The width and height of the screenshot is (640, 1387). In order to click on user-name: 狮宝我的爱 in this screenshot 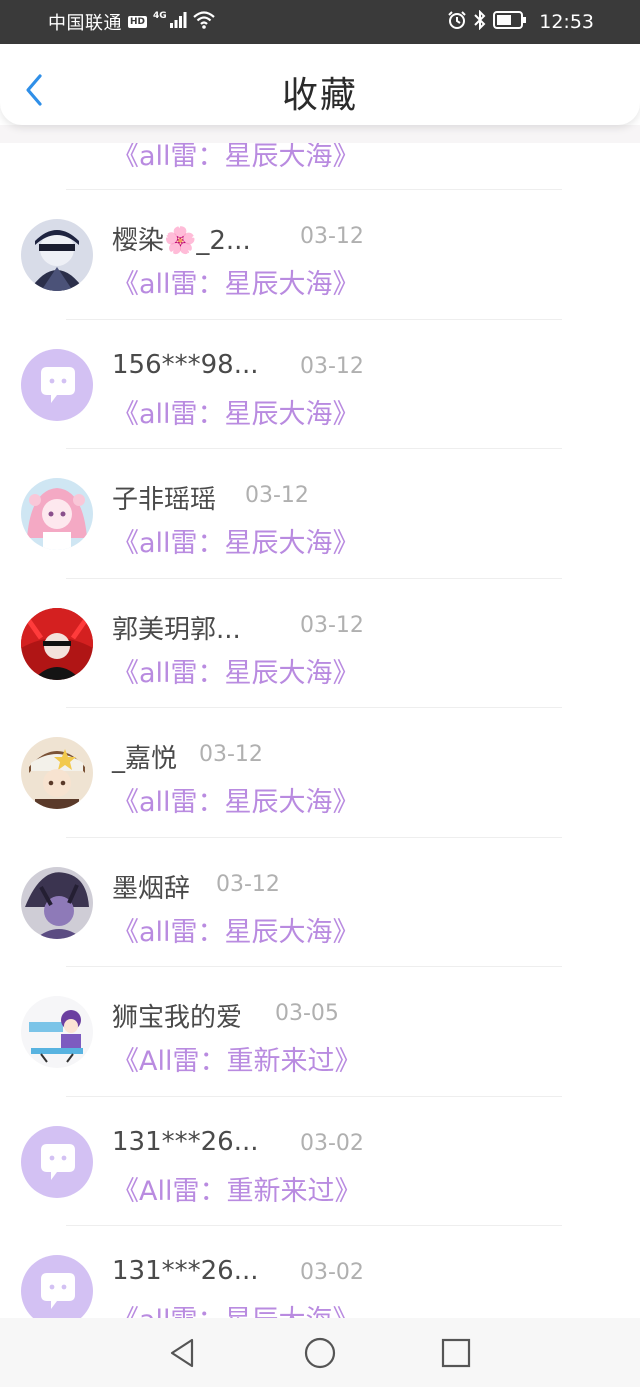, I will do `click(177, 1015)`.